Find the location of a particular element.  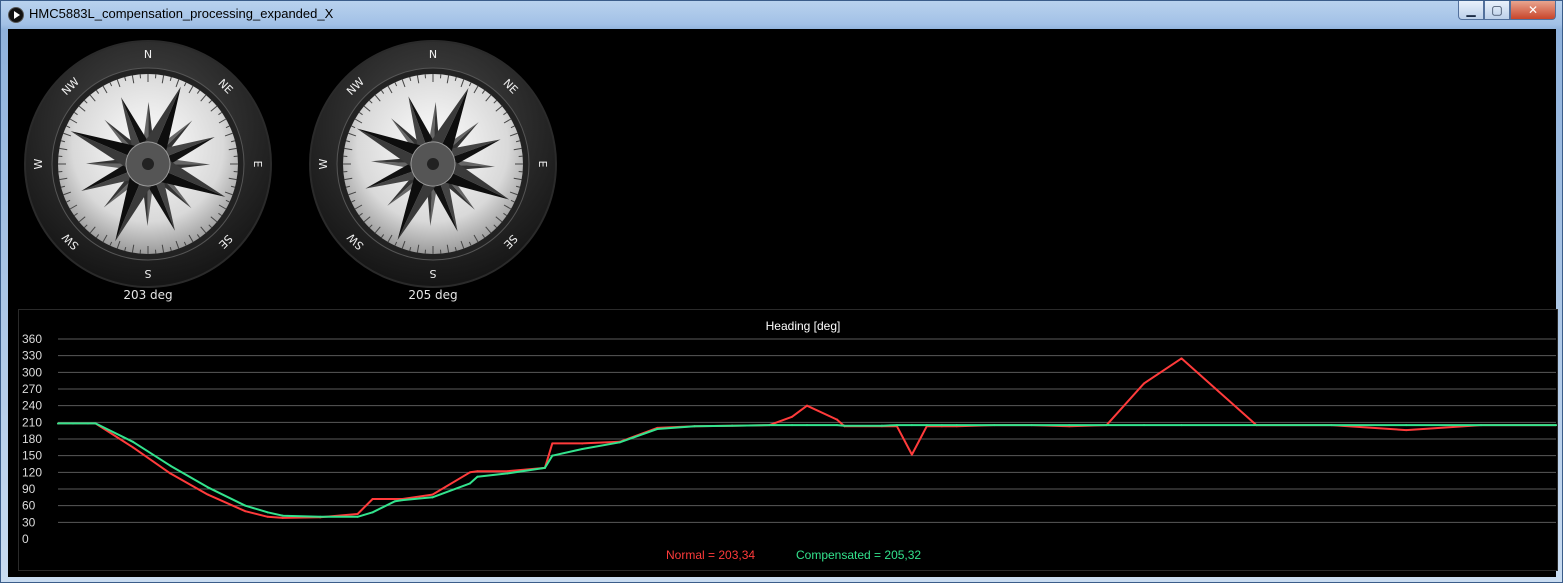

close-button: ✕ is located at coordinates (1533, 10).